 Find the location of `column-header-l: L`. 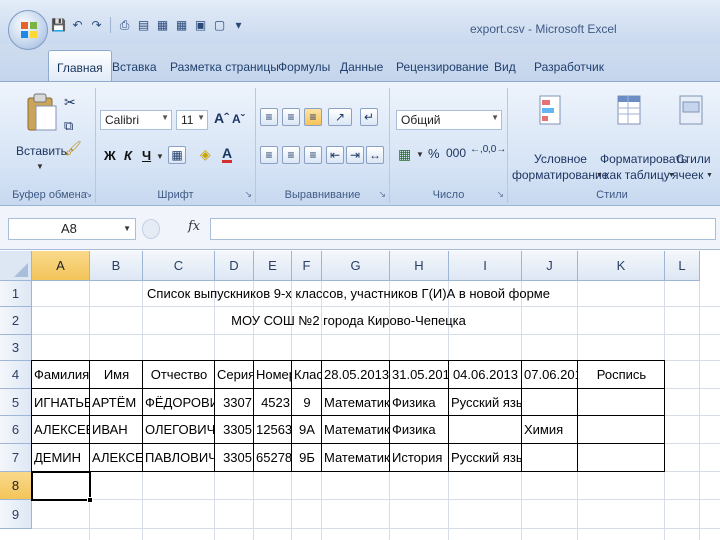

column-header-l: L is located at coordinates (682, 266).